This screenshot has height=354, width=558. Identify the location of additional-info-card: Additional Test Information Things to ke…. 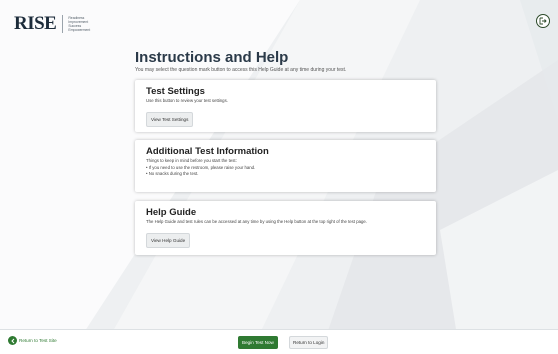
(285, 166).